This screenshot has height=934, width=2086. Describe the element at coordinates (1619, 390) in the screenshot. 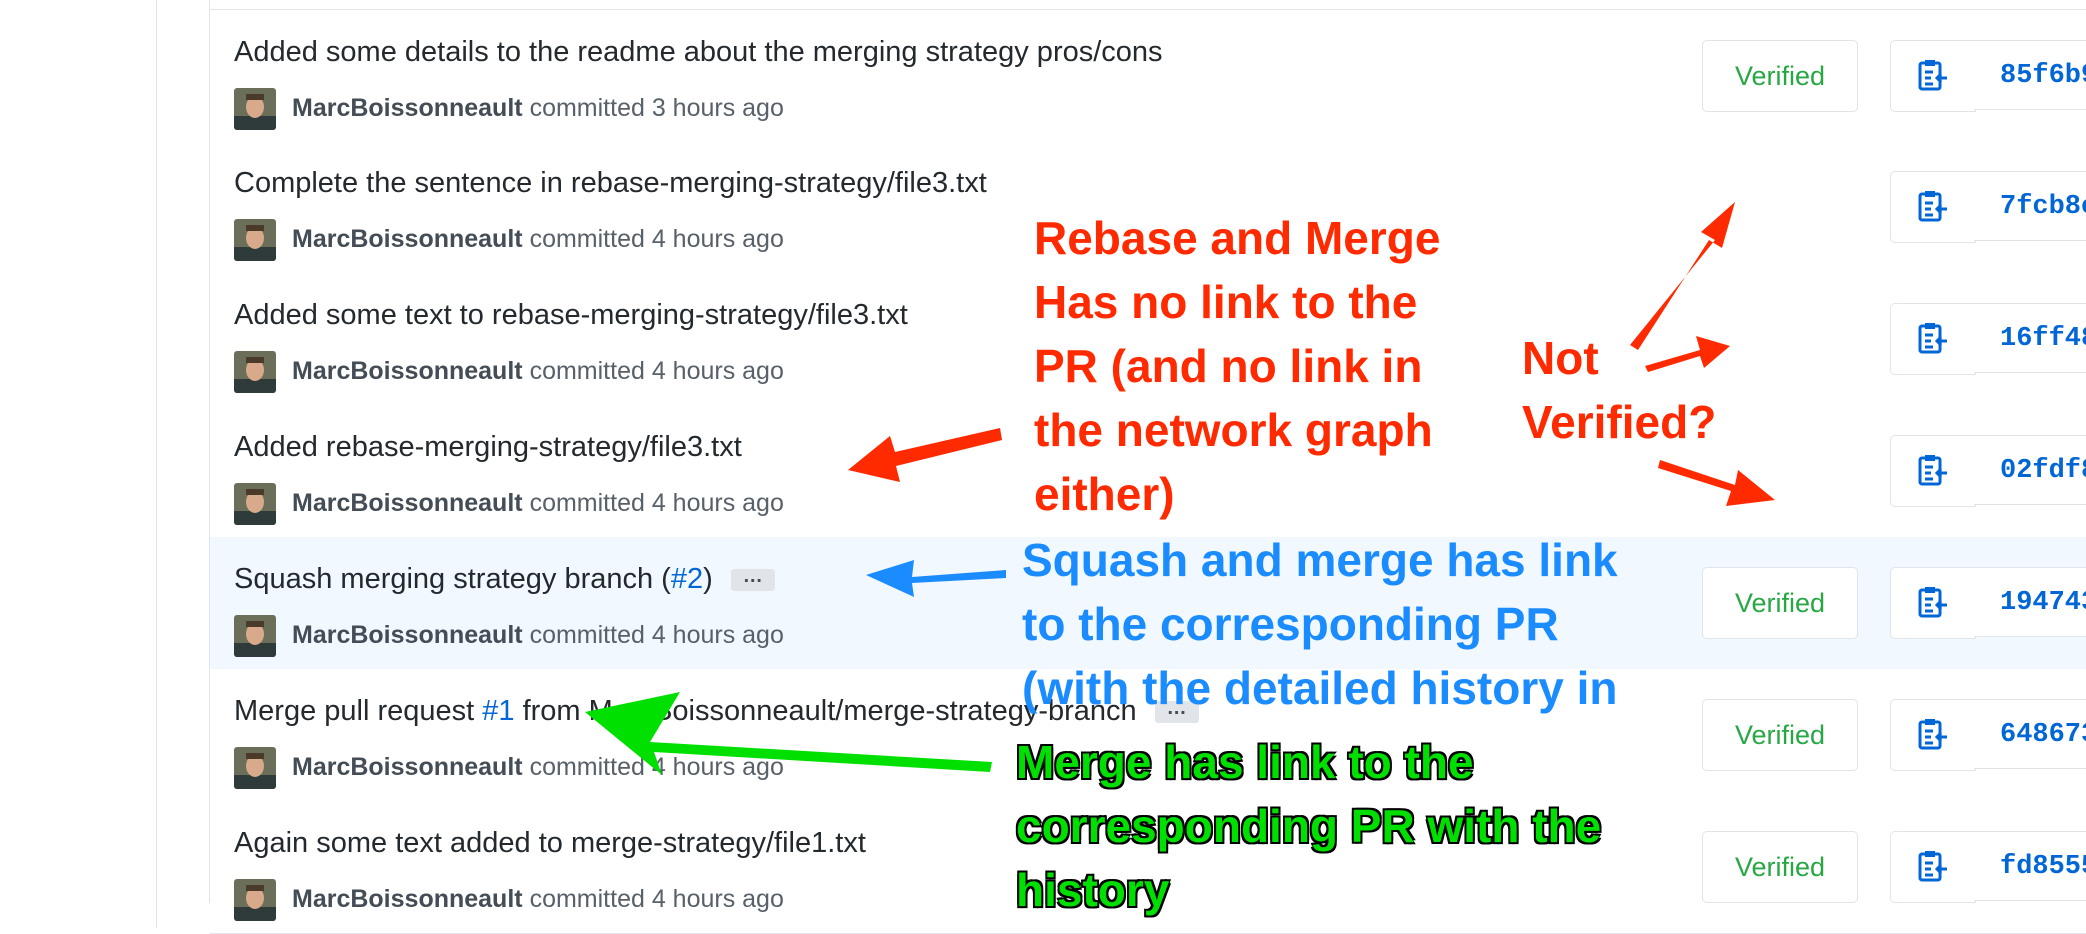

I see `annotation-not-verified: Not Verified?` at that location.